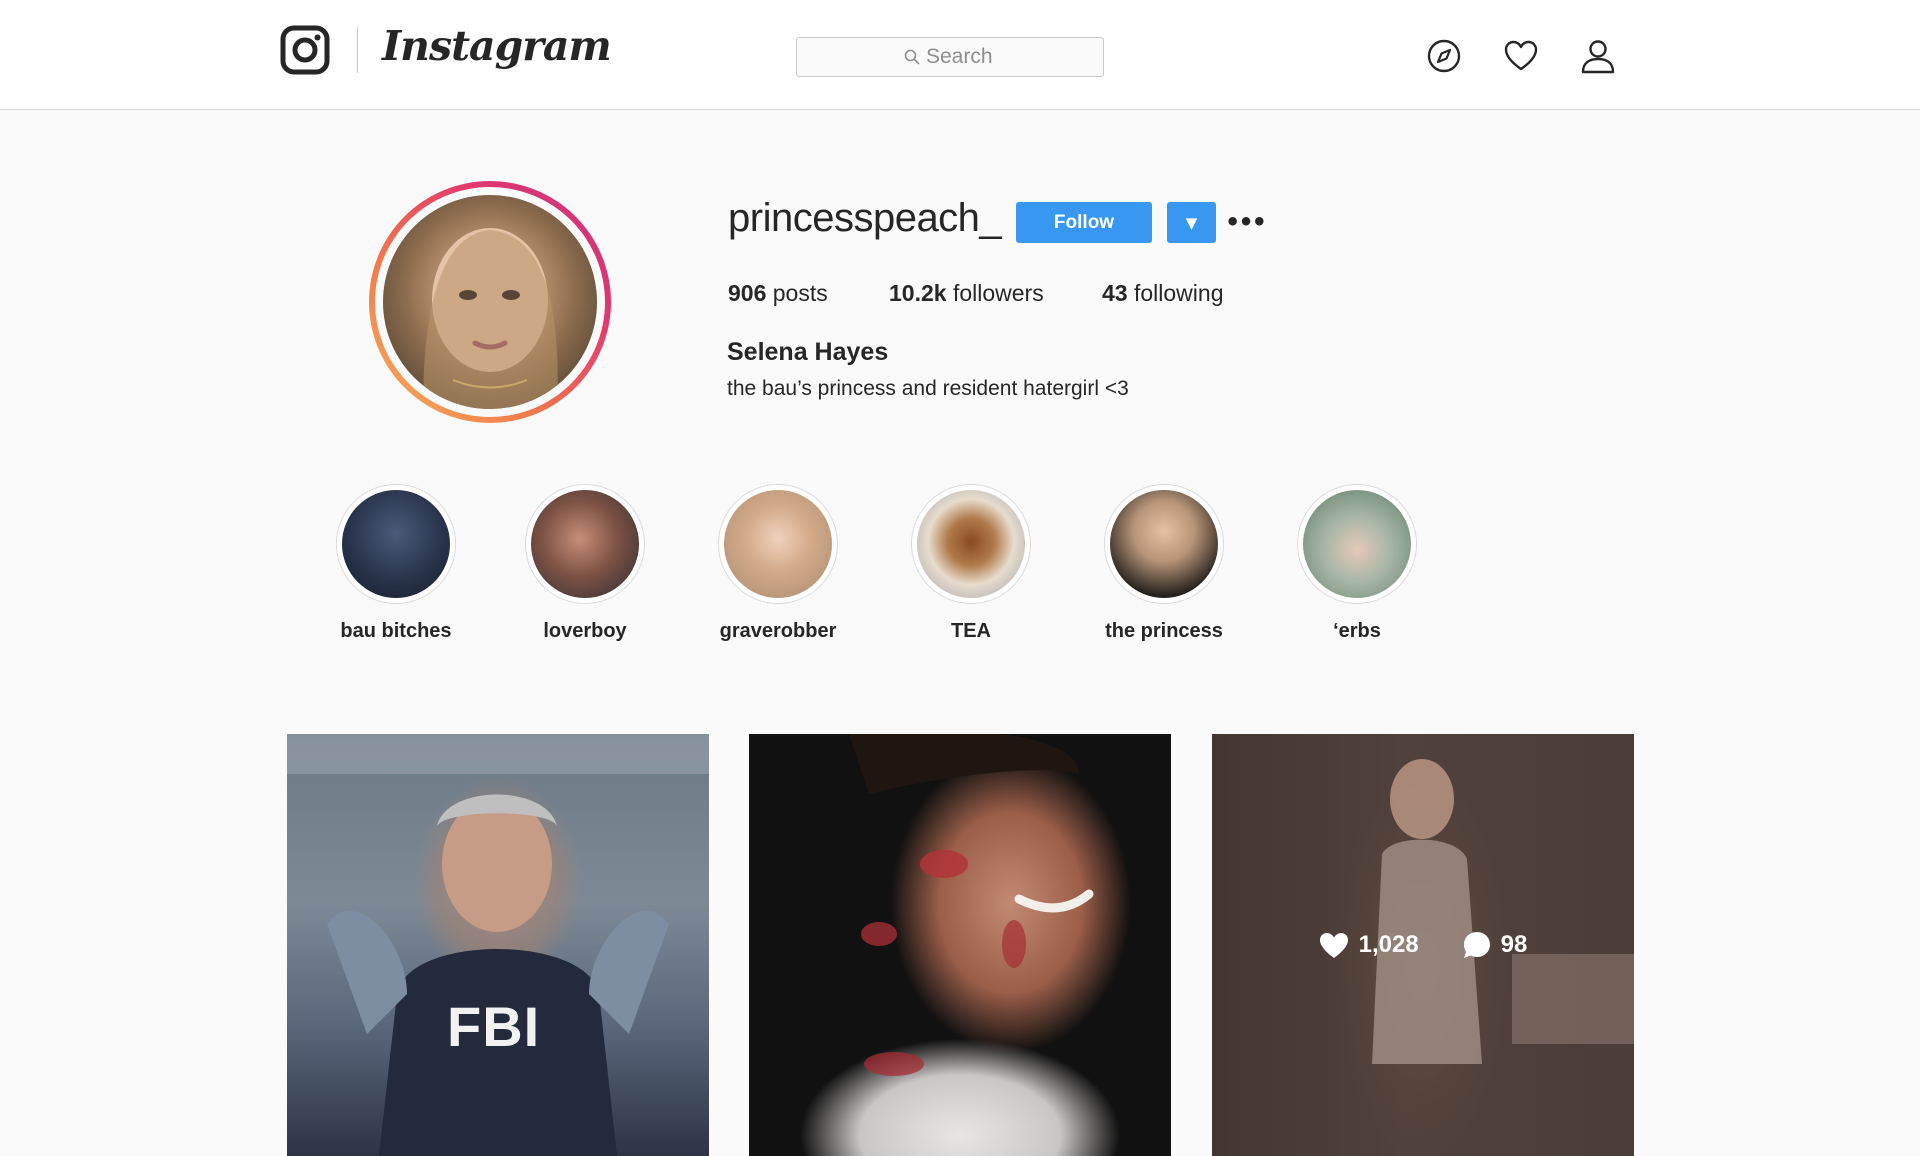  Describe the element at coordinates (1084, 222) in the screenshot. I see `follow-button: Follow` at that location.